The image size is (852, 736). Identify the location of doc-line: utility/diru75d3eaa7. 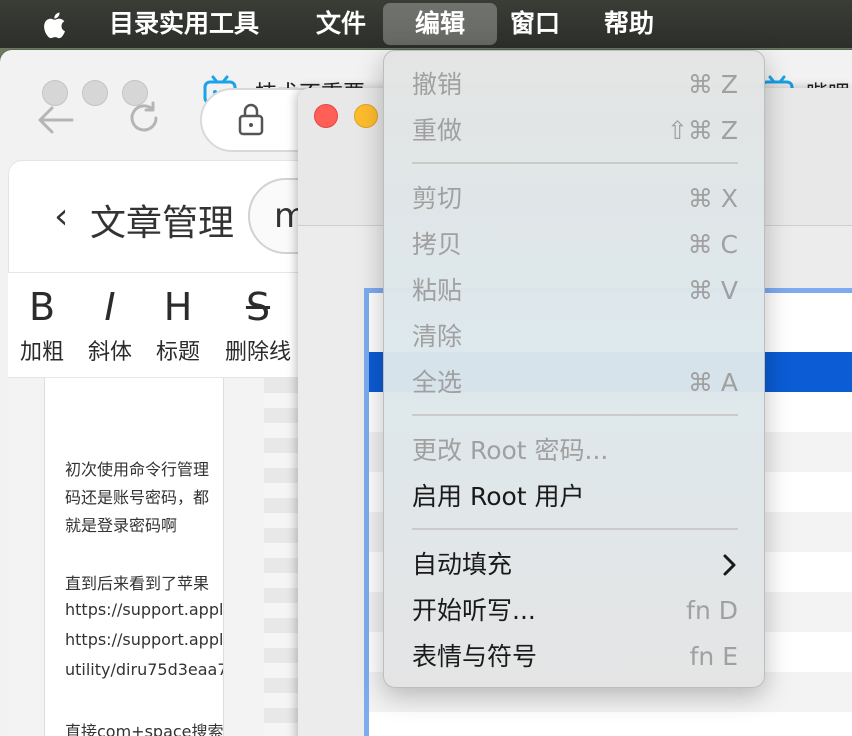
(144, 669).